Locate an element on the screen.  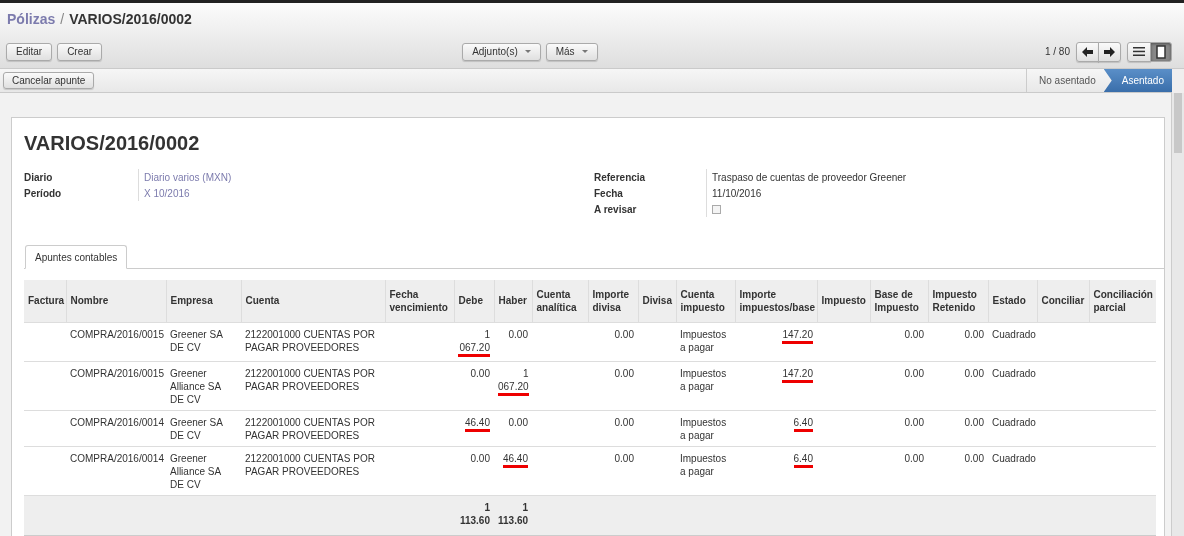
list-view-button is located at coordinates (1139, 51).